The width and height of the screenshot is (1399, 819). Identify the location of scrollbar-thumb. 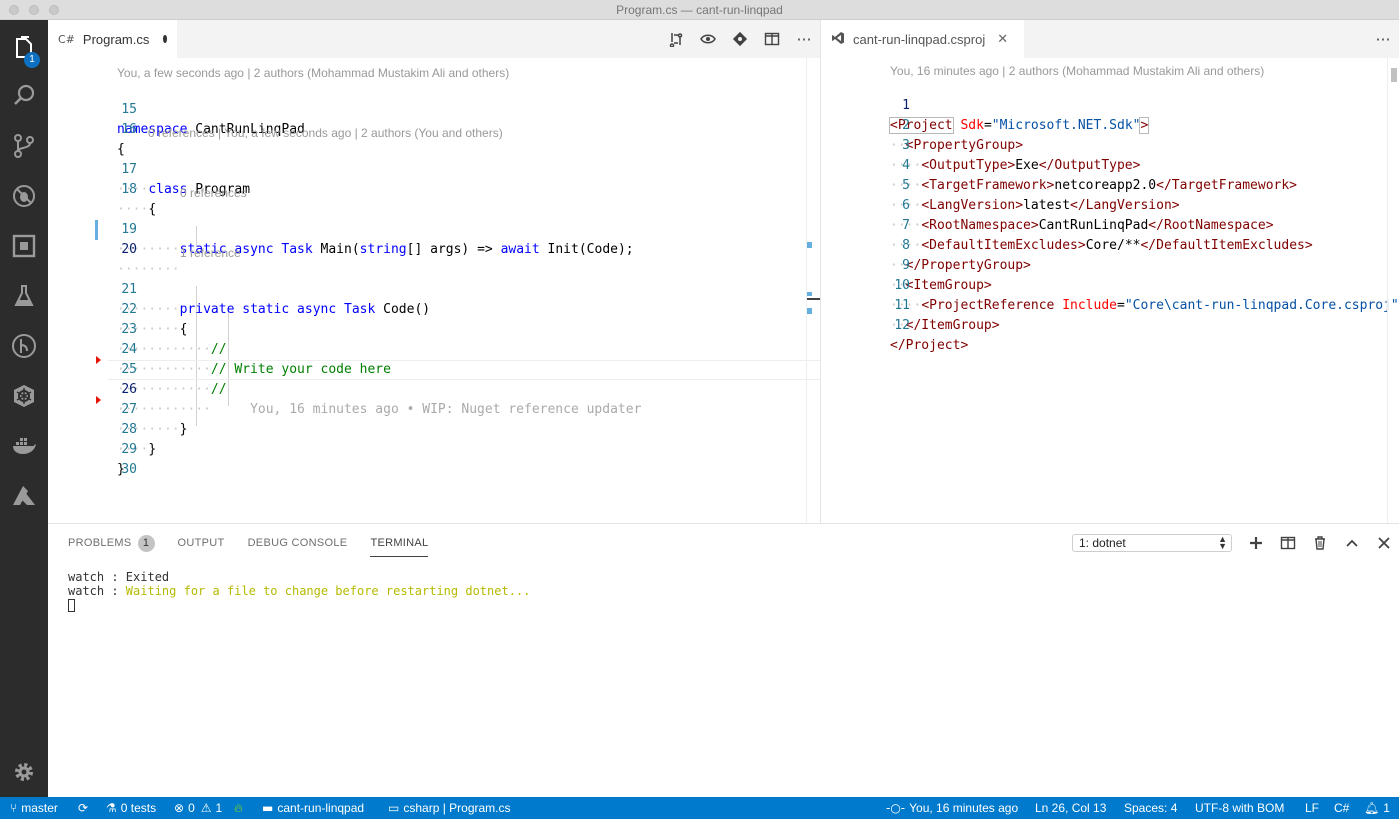
(1394, 75).